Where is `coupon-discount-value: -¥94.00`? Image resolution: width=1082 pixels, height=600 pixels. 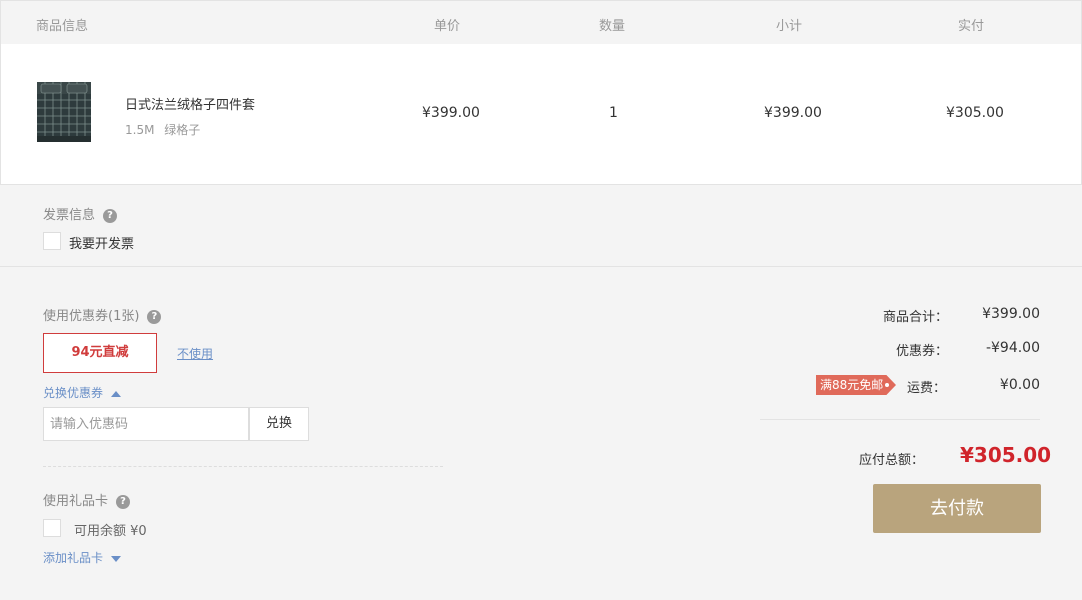 coupon-discount-value: -¥94.00 is located at coordinates (1012, 348).